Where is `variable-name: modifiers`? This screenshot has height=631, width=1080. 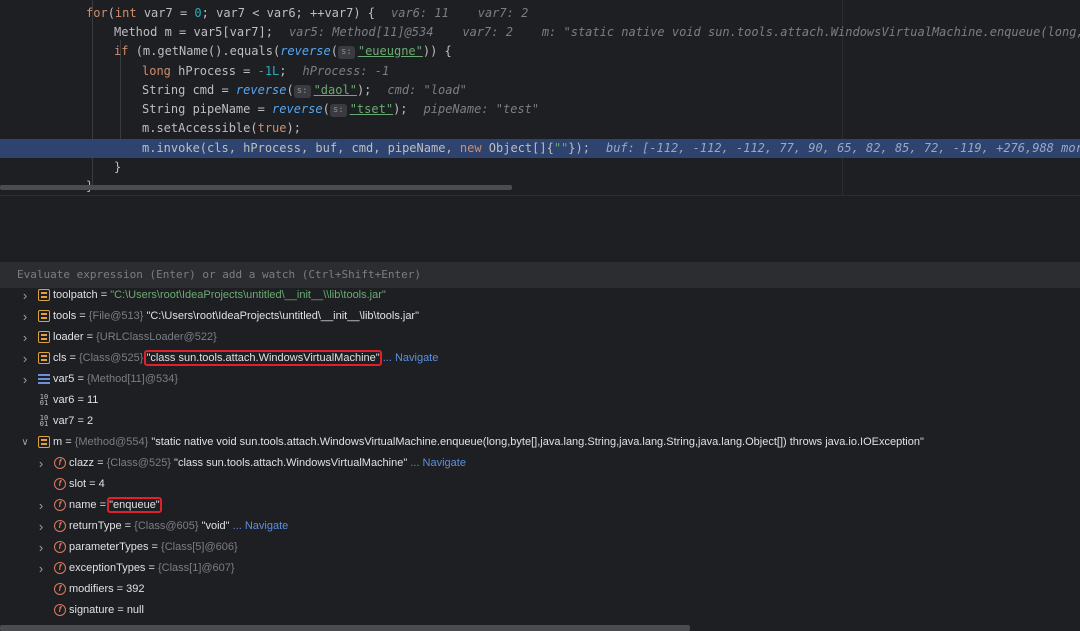
variable-name: modifiers is located at coordinates (91, 589).